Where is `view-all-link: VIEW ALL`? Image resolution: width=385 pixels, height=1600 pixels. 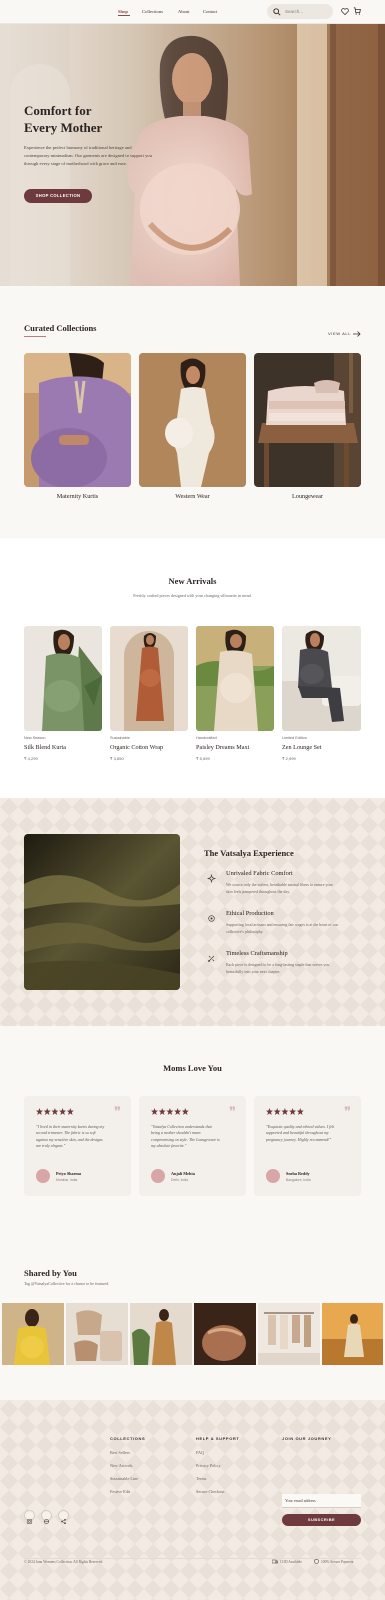
view-all-link: VIEW ALL is located at coordinates (339, 333).